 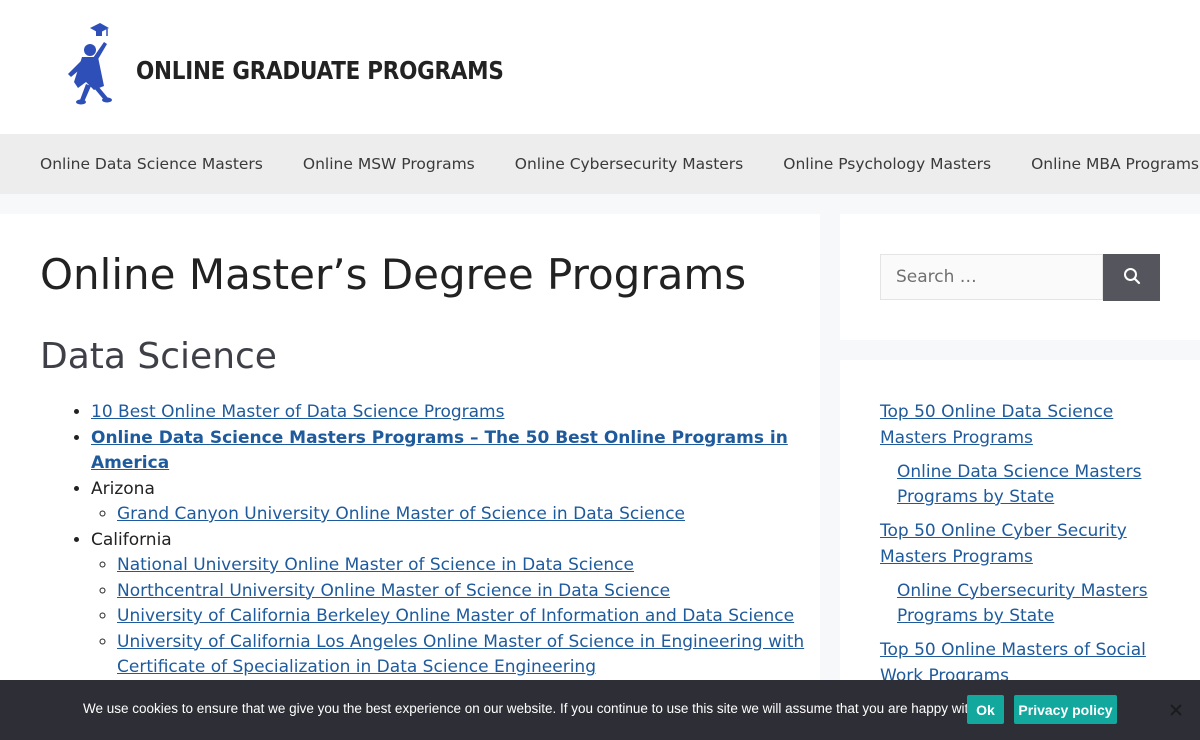 I want to click on nav-item-msw-programs: Online MSW Programs, so click(x=389, y=164).